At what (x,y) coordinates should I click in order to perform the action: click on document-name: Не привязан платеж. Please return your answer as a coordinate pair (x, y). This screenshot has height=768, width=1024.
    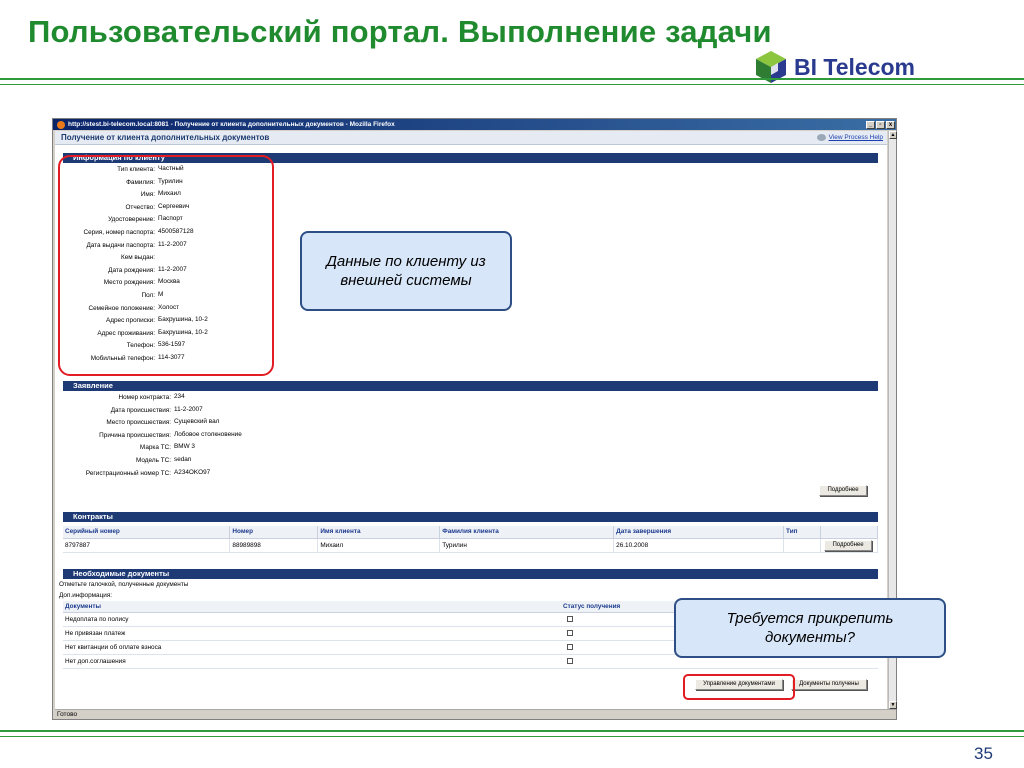
    Looking at the image, I should click on (95, 633).